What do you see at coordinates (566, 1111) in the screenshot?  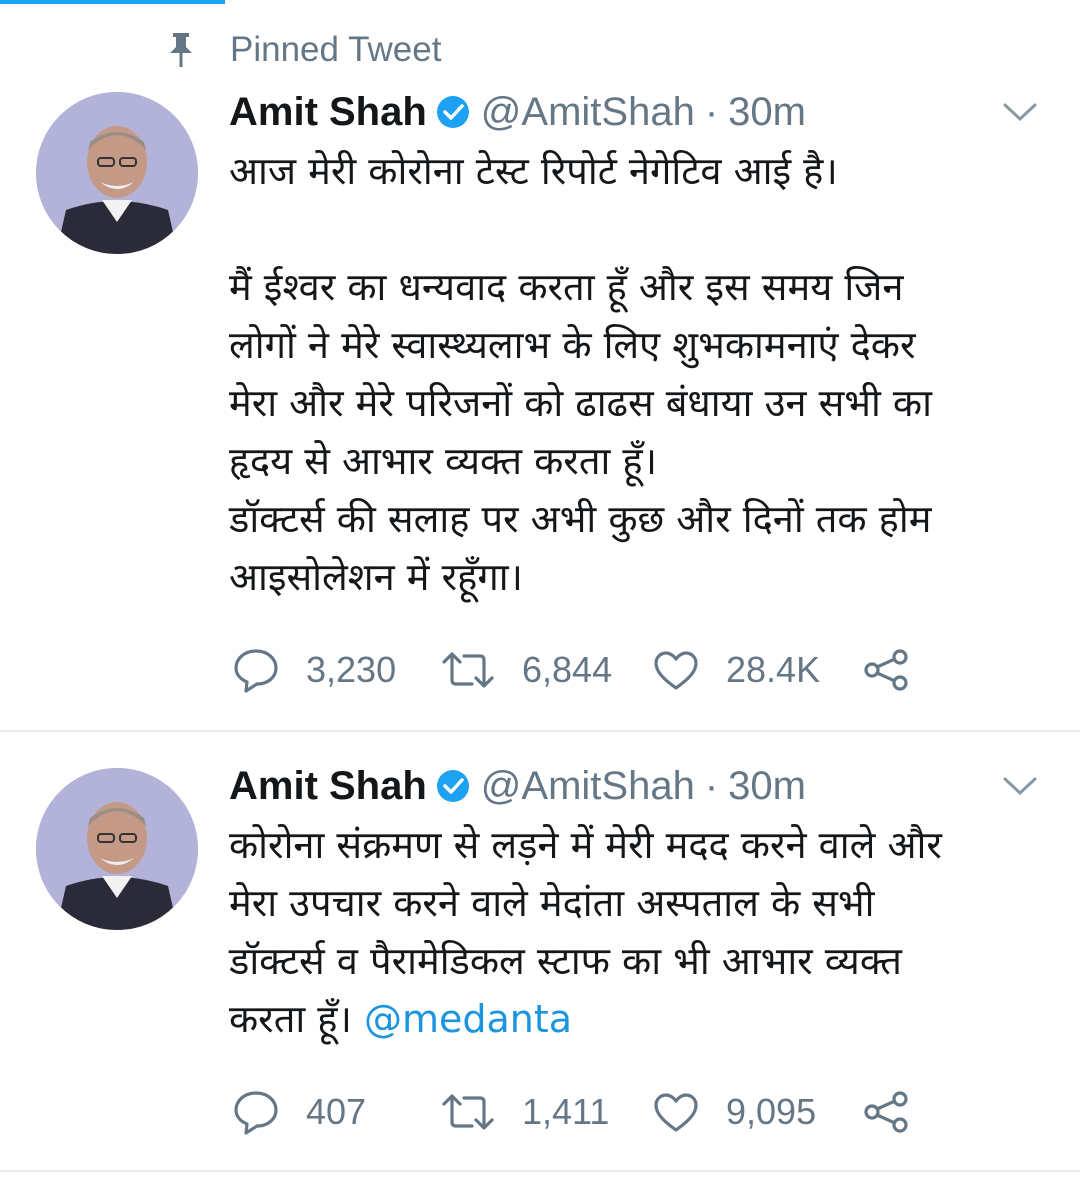 I see `retweet-count: 1,411` at bounding box center [566, 1111].